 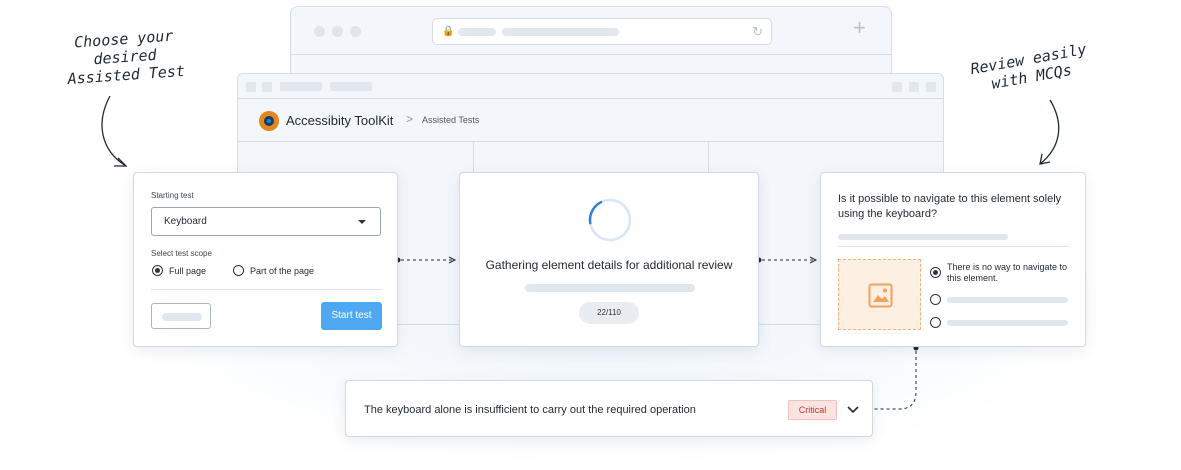 I want to click on chevron-right-icon: >, so click(x=410, y=119).